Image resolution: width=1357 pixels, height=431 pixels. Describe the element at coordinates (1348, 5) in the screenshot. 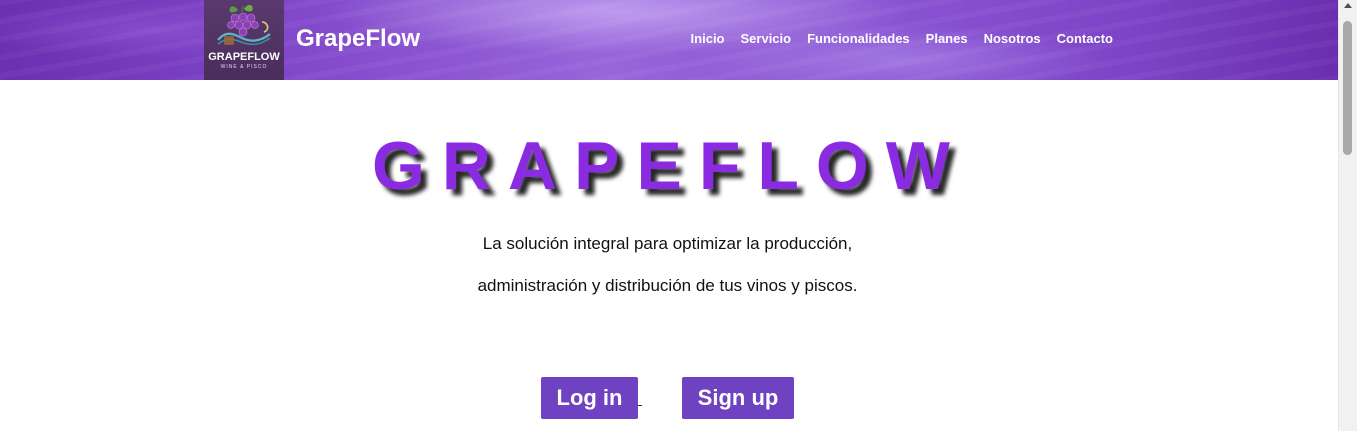

I see `scroll-up-arrow-icon` at that location.